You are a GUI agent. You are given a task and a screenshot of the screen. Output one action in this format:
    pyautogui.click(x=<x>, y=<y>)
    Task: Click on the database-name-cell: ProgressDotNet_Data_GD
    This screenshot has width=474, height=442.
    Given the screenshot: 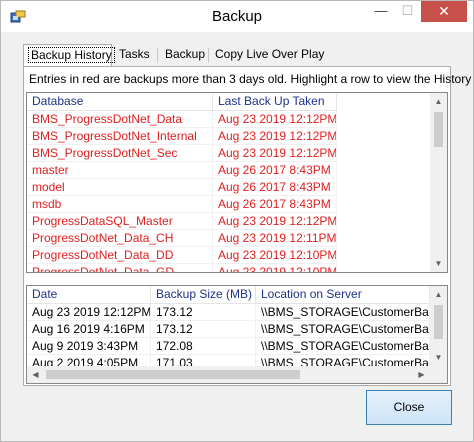 What is the action you would take?
    pyautogui.click(x=120, y=268)
    